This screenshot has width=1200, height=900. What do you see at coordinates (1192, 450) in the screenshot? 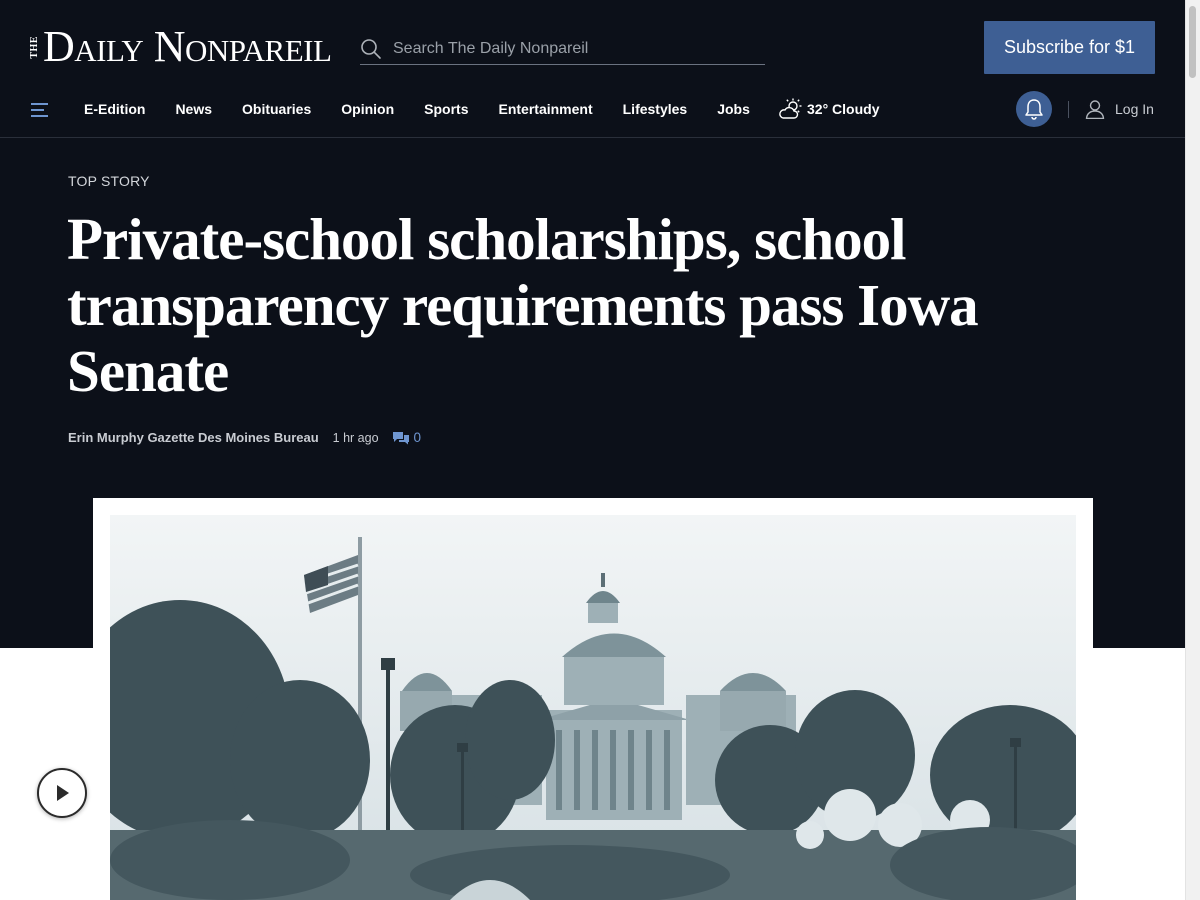
I see `scrollbar-track` at bounding box center [1192, 450].